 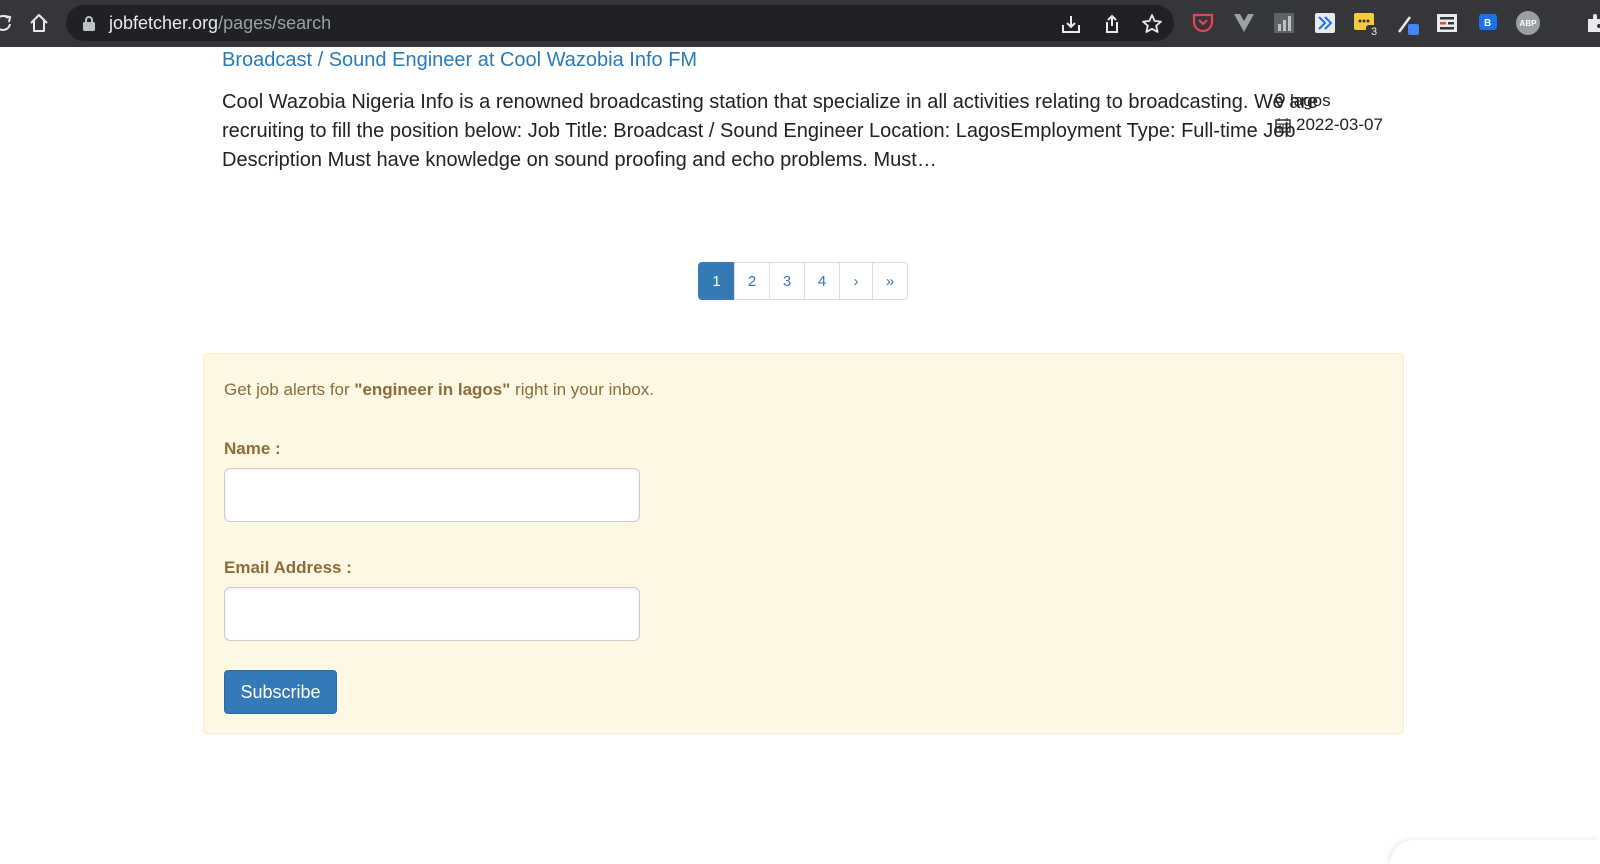 I want to click on alert-prefix: Get job alerts for, so click(x=289, y=389).